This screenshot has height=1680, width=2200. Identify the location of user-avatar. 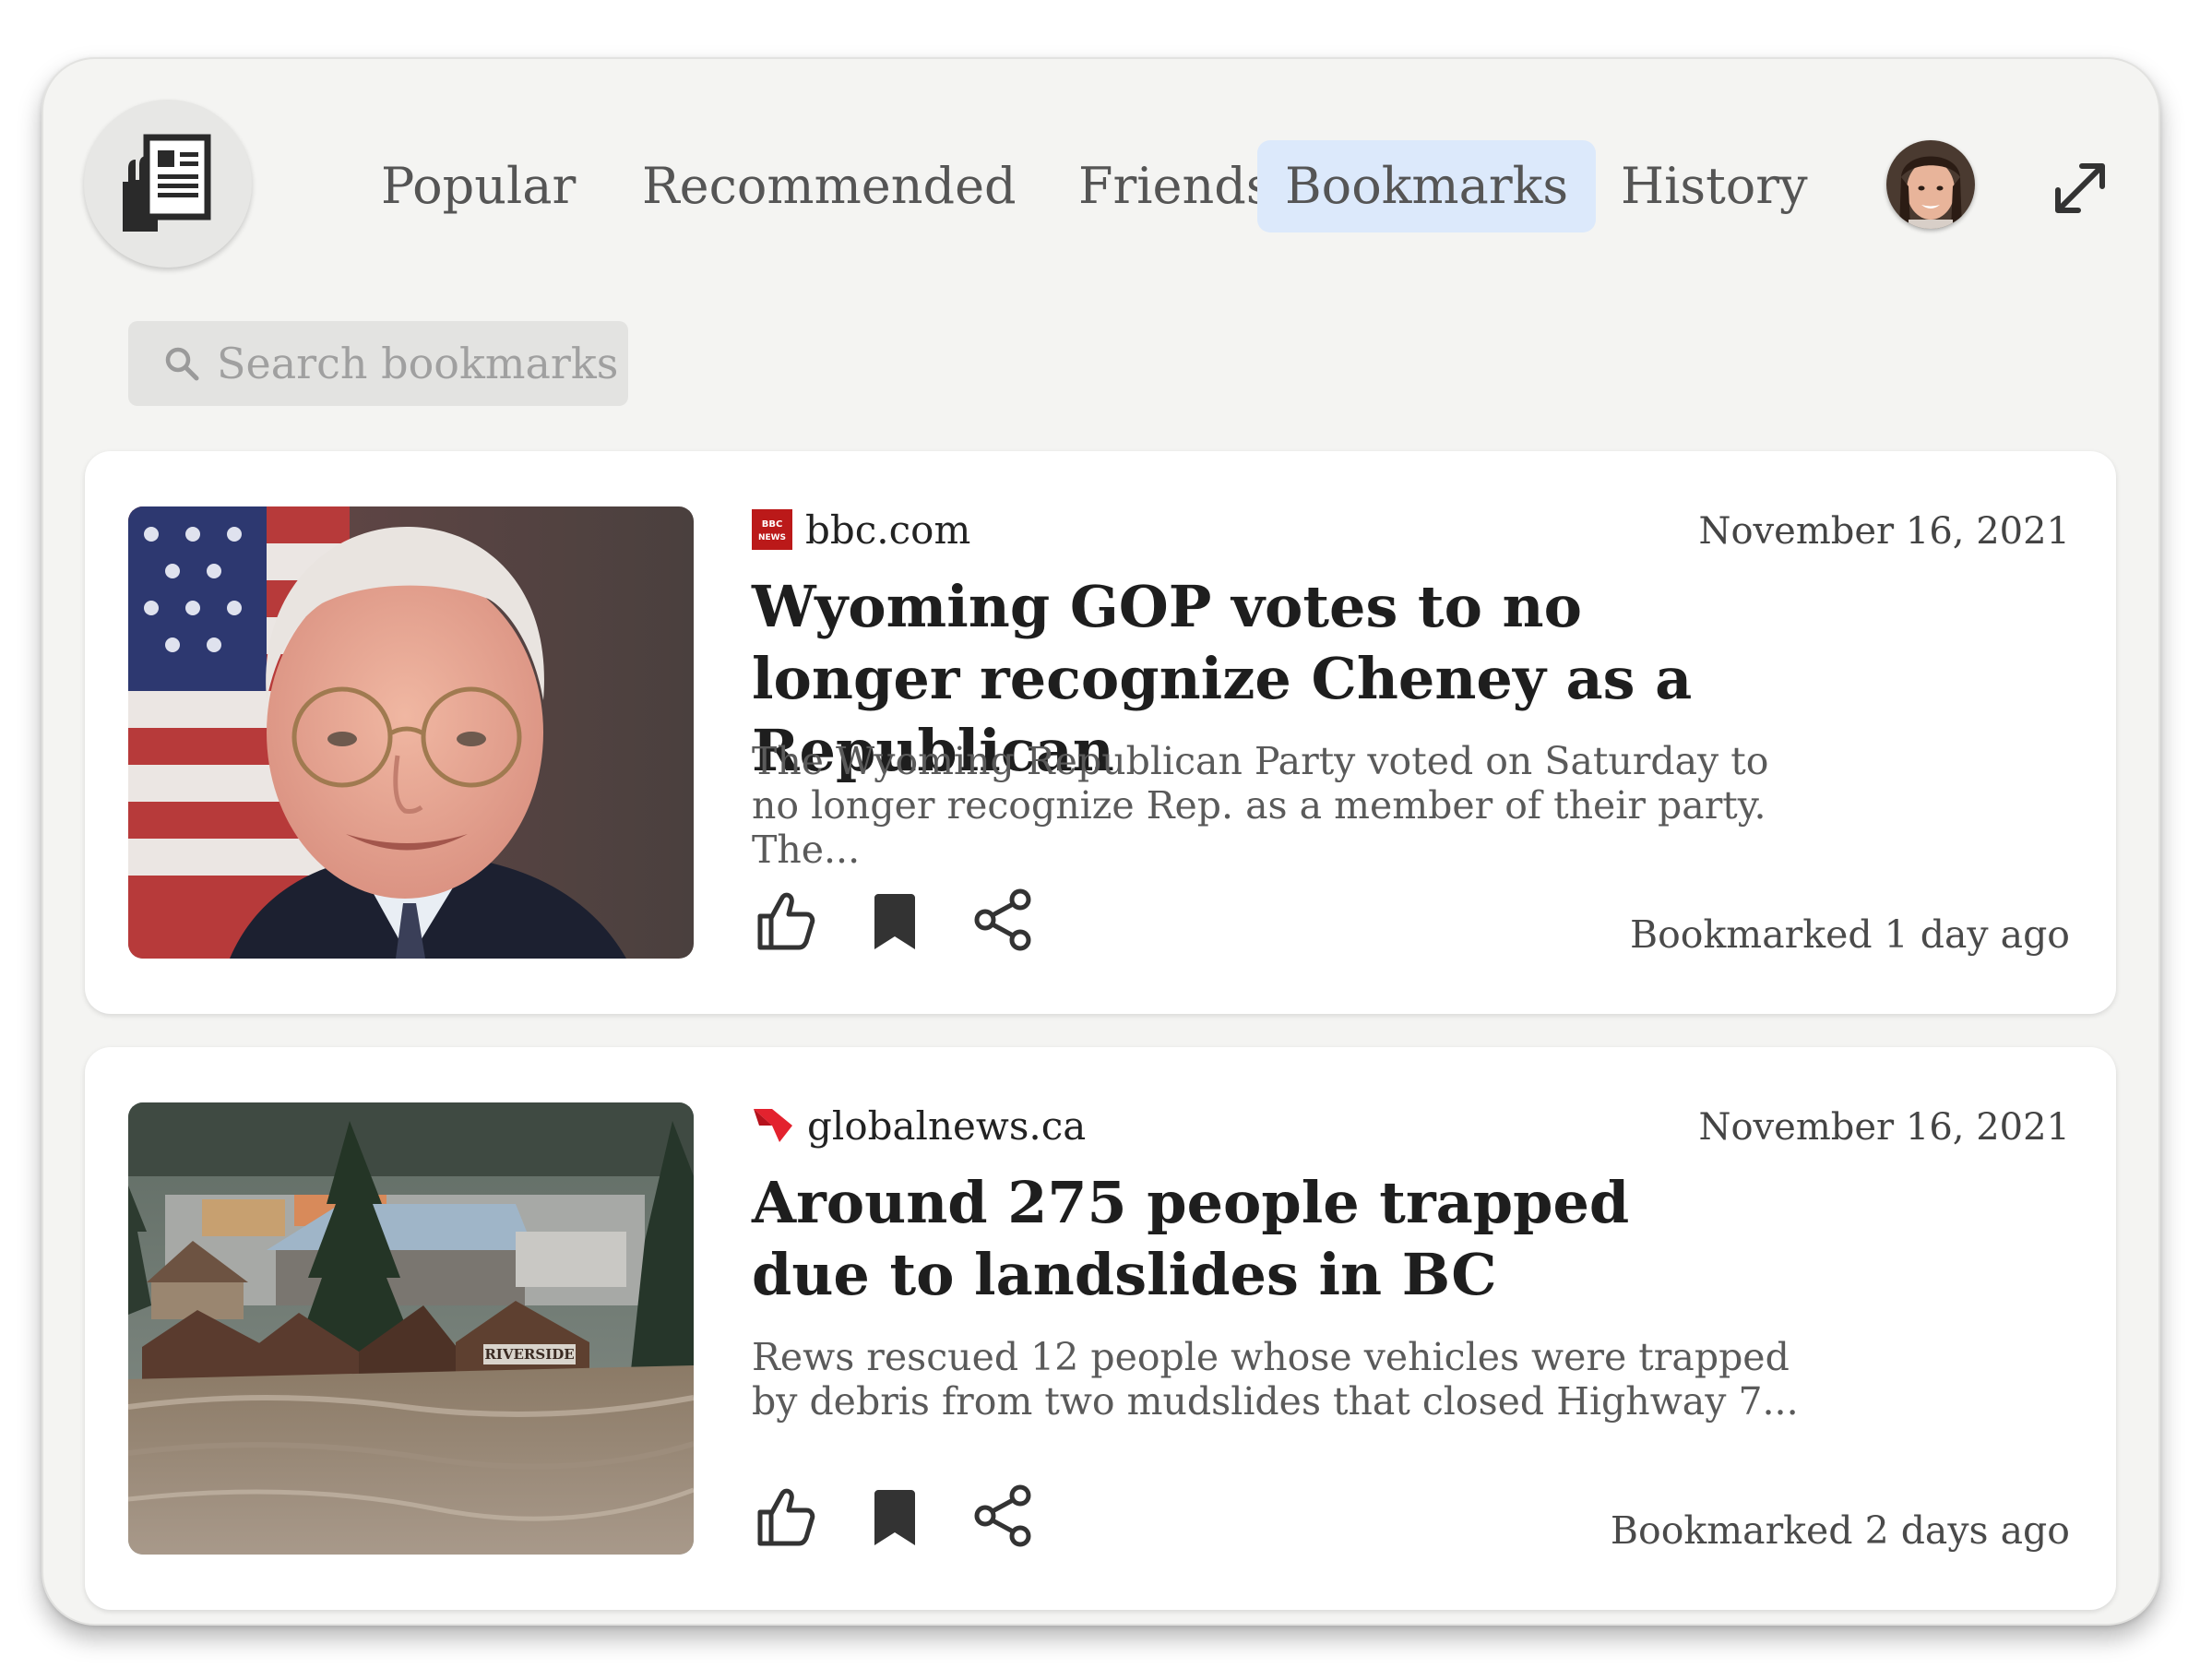
(1930, 184).